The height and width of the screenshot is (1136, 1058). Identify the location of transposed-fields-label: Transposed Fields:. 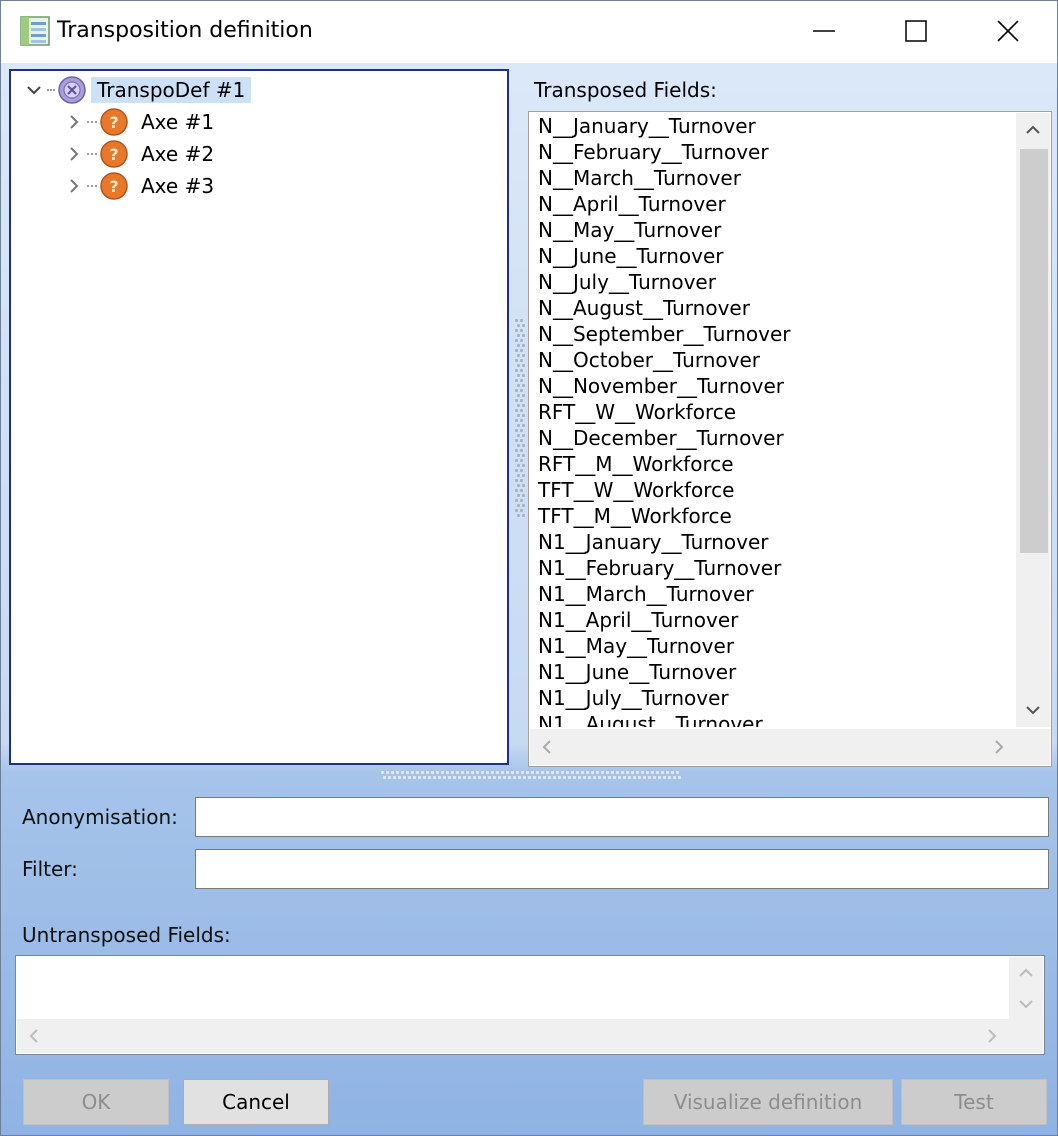
(625, 90).